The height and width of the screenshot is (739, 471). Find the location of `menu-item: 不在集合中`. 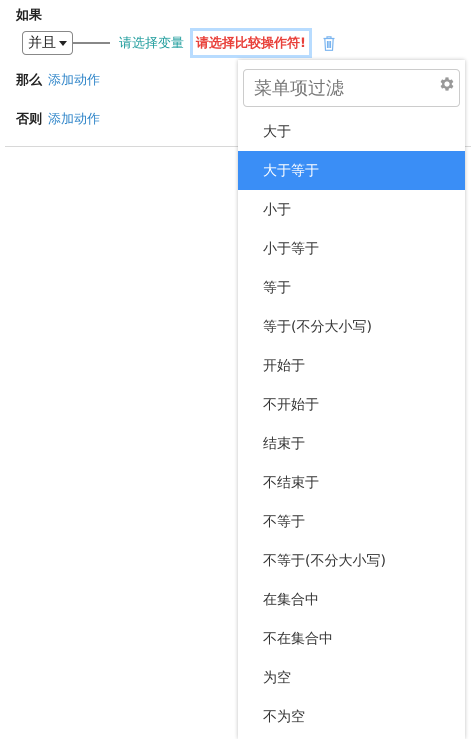

menu-item: 不在集合中 is located at coordinates (351, 638).